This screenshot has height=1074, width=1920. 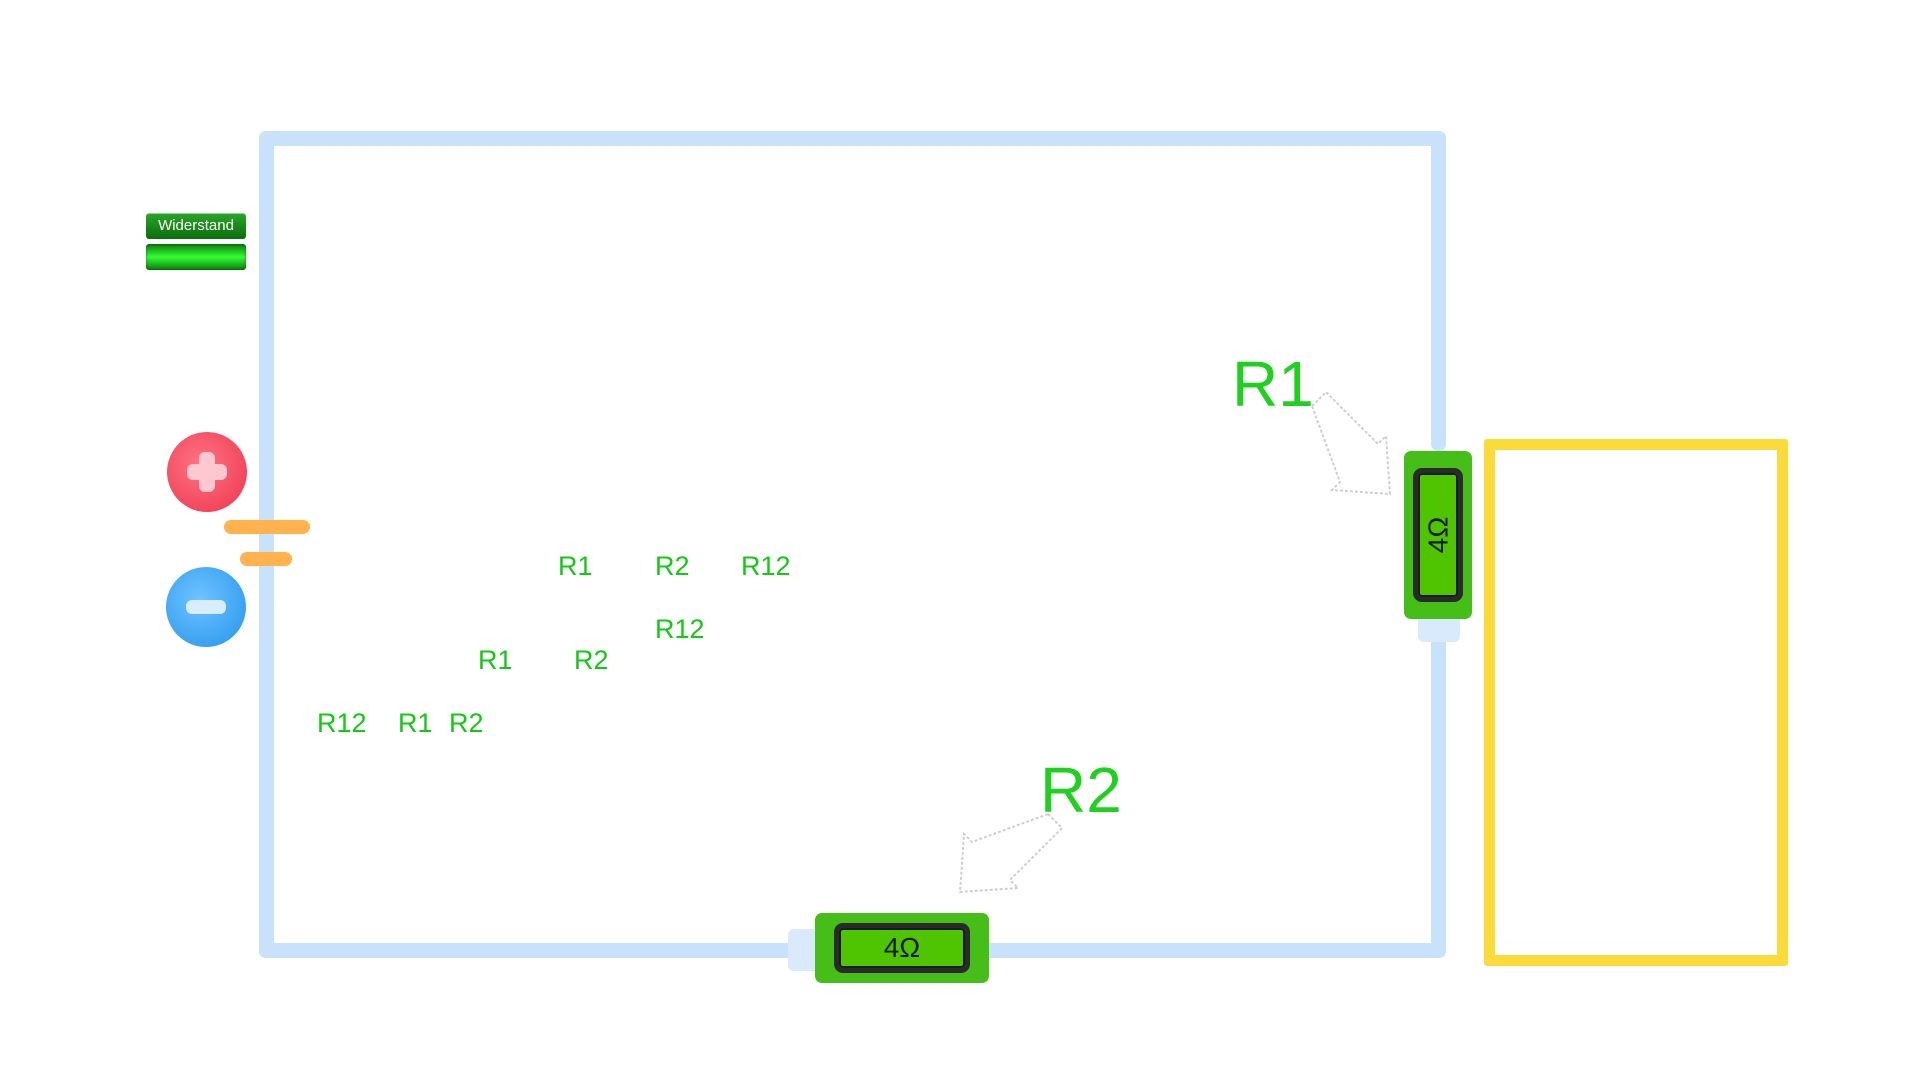 I want to click on battery-positive-plate, so click(x=267, y=527).